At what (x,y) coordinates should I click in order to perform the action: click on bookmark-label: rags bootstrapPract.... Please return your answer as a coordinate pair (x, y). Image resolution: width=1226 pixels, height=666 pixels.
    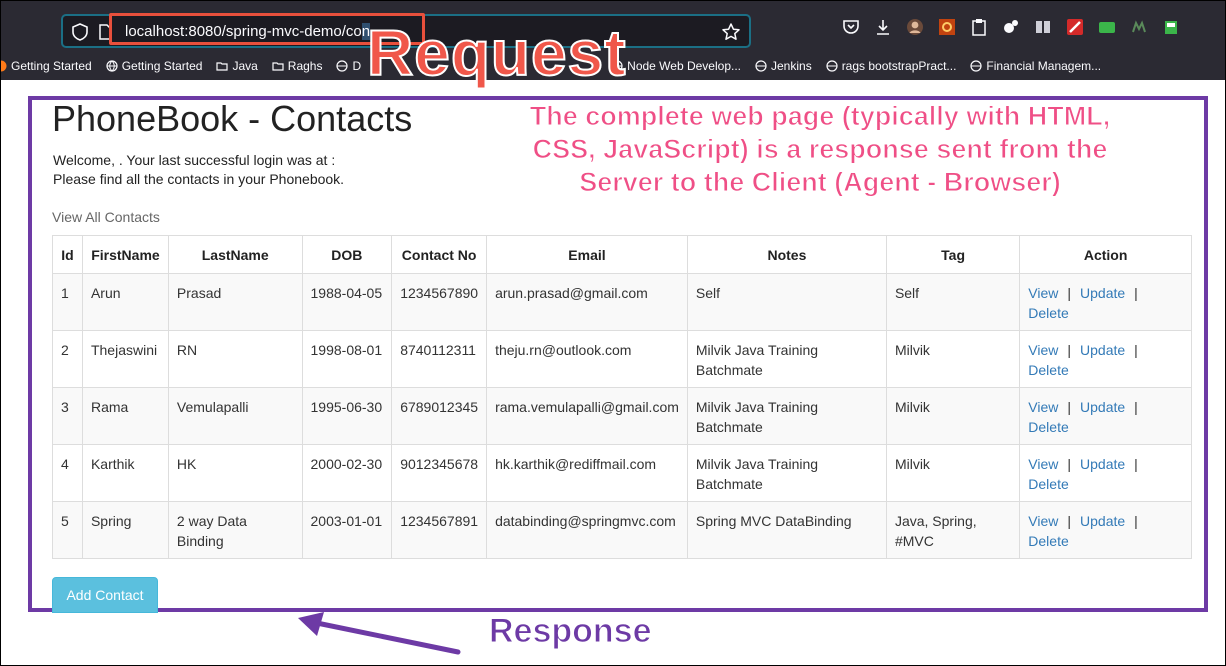
    Looking at the image, I should click on (899, 66).